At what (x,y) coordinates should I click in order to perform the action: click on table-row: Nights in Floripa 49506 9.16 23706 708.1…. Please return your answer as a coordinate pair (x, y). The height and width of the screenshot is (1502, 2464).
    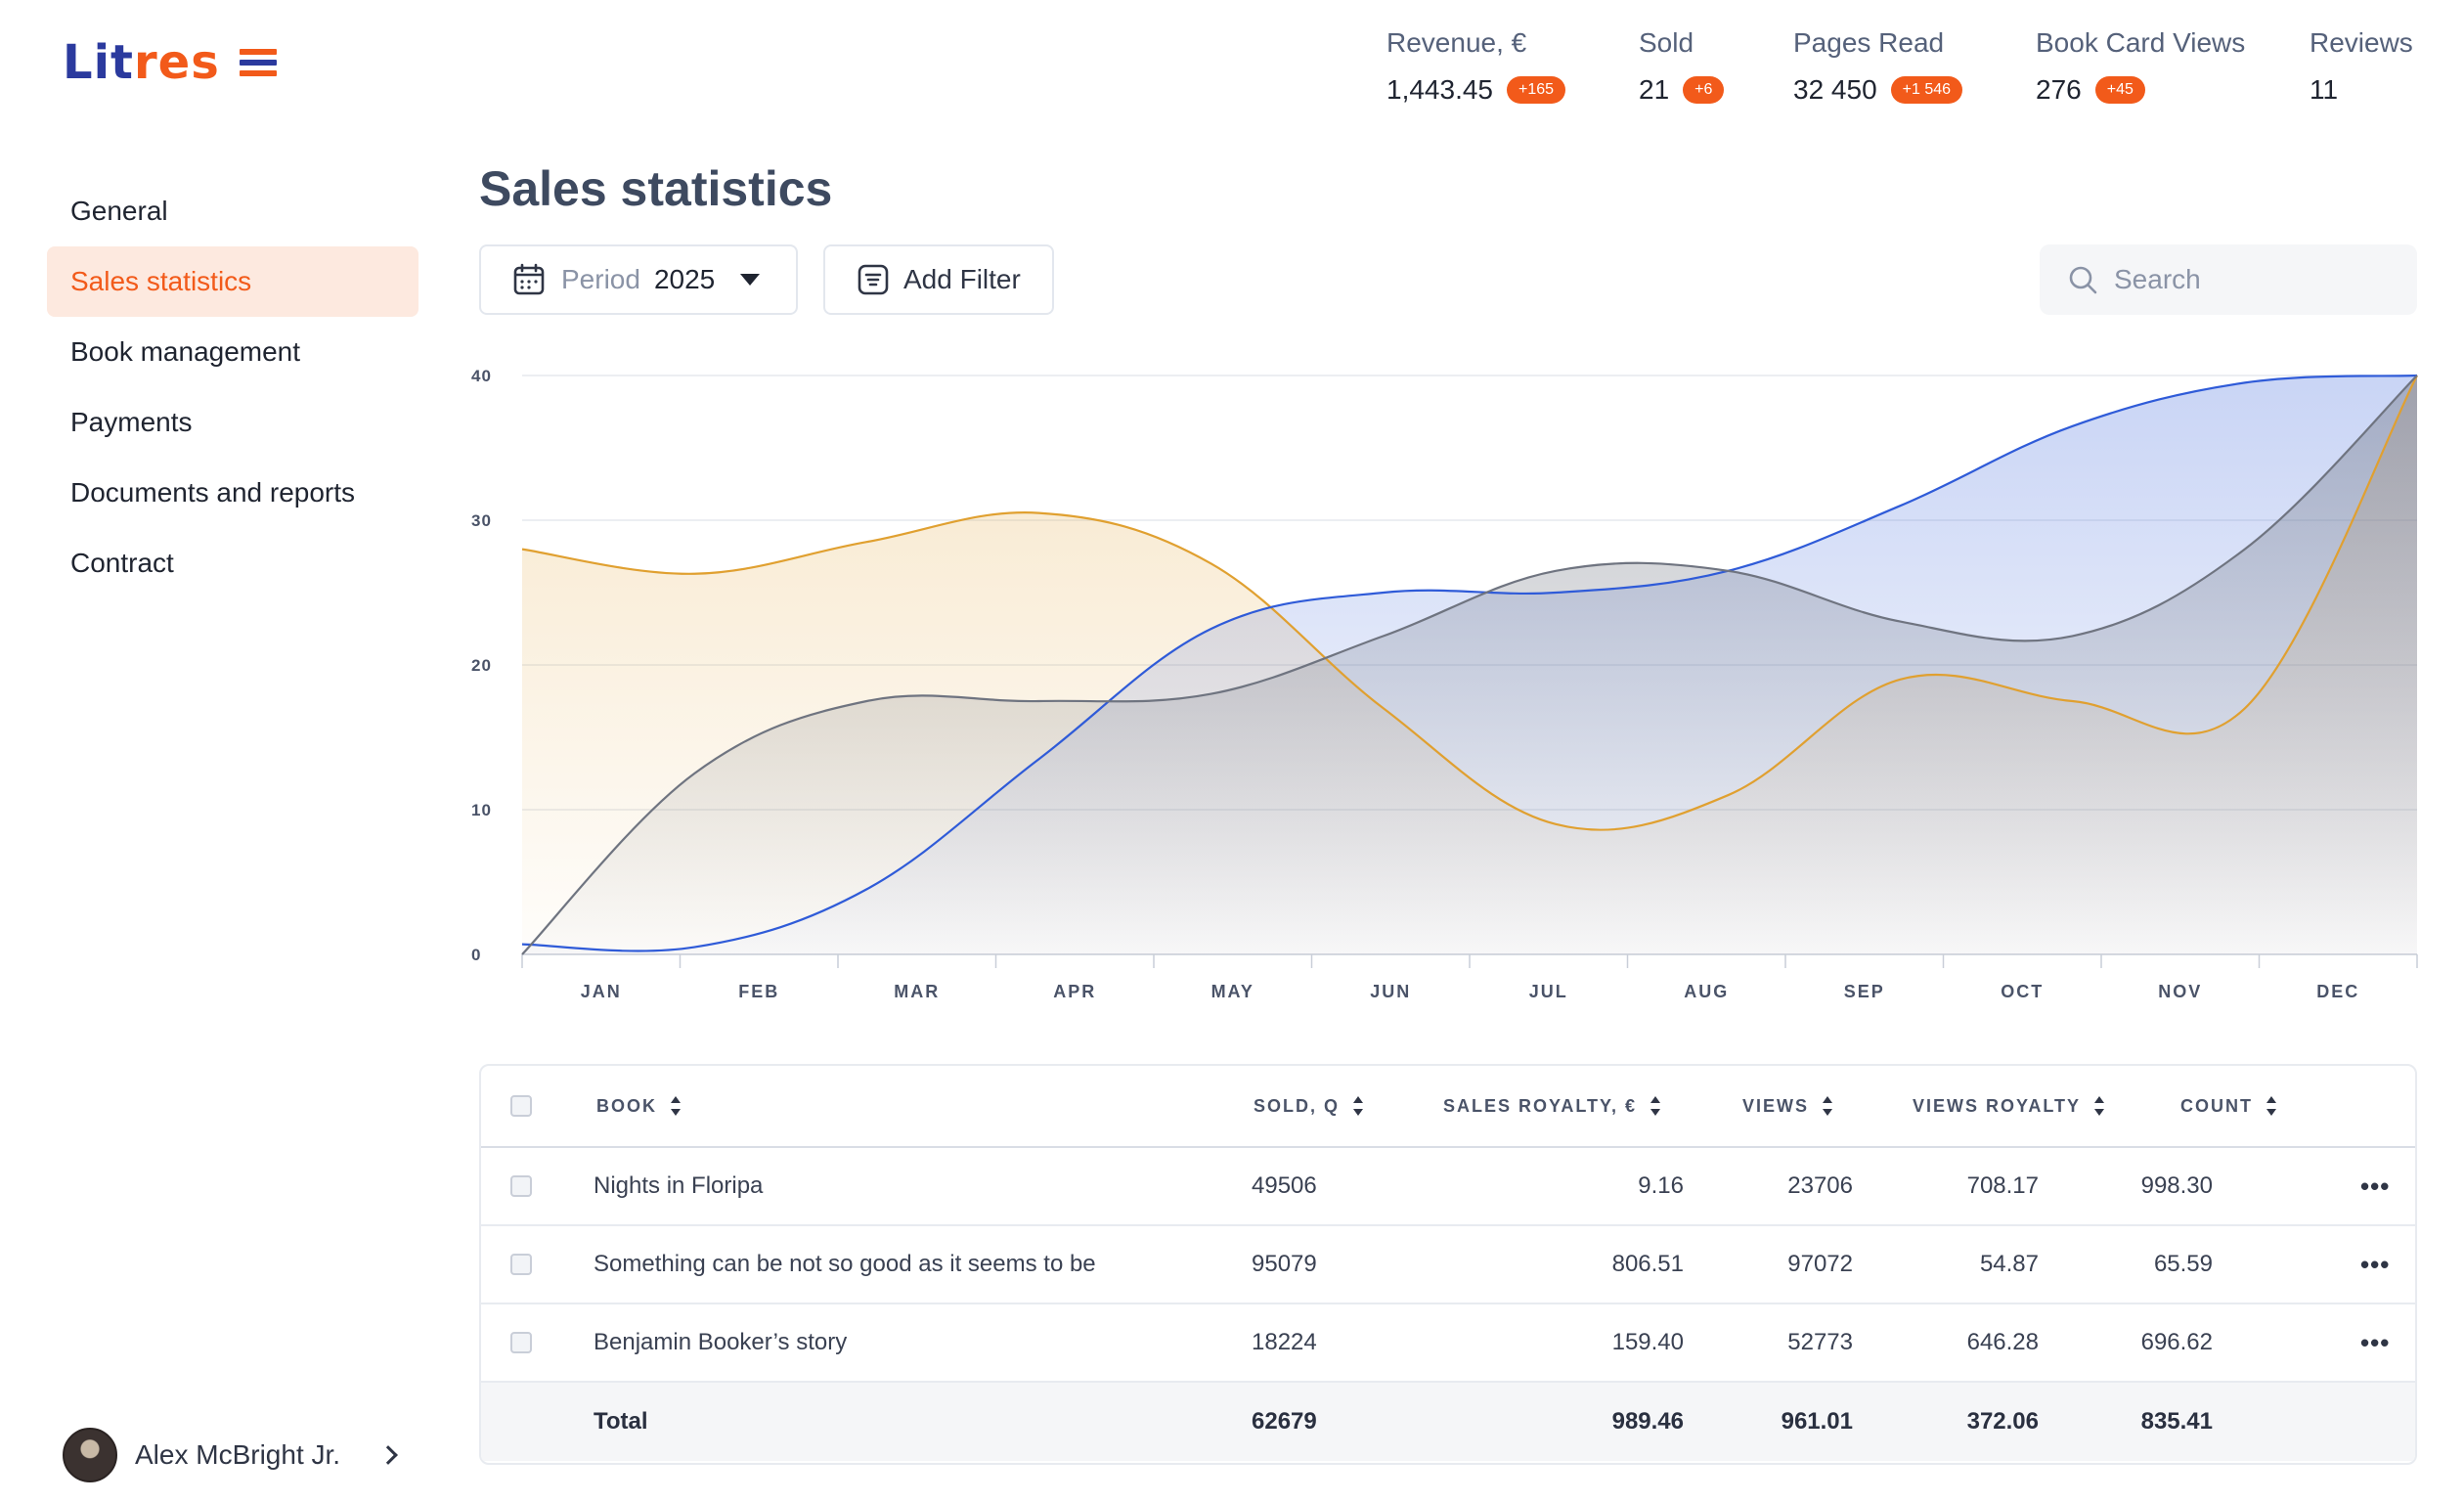
    Looking at the image, I should click on (1448, 1187).